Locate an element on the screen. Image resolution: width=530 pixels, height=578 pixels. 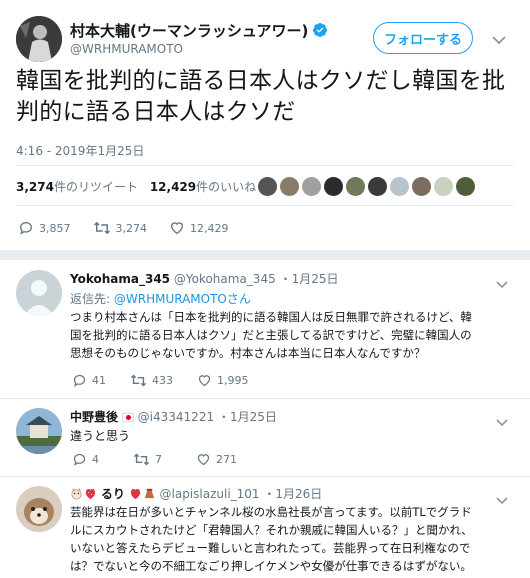
reply-action: 4 is located at coordinates (85, 459).